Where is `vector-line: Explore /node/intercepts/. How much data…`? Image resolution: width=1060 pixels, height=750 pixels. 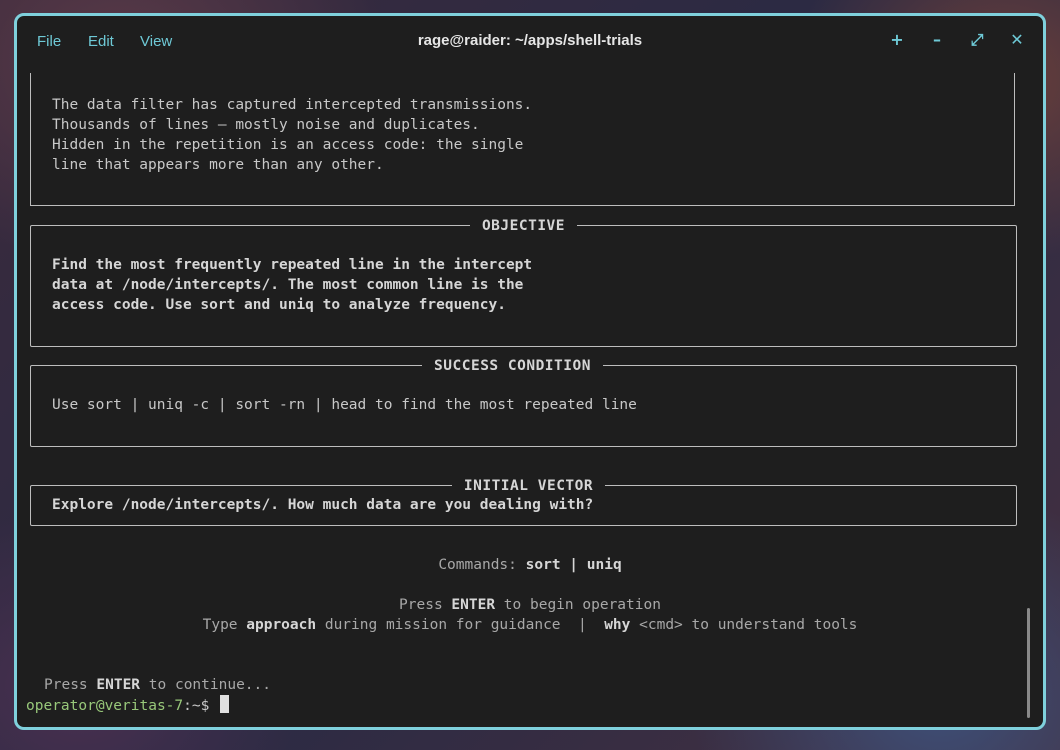 vector-line: Explore /node/intercepts/. How much data… is located at coordinates (323, 505).